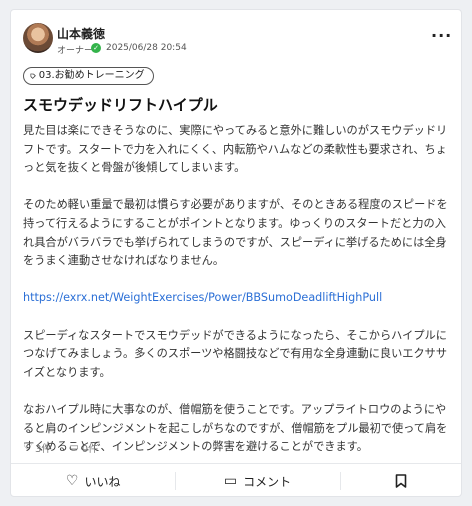  I want to click on comment-button: ▭ コメント, so click(257, 481).